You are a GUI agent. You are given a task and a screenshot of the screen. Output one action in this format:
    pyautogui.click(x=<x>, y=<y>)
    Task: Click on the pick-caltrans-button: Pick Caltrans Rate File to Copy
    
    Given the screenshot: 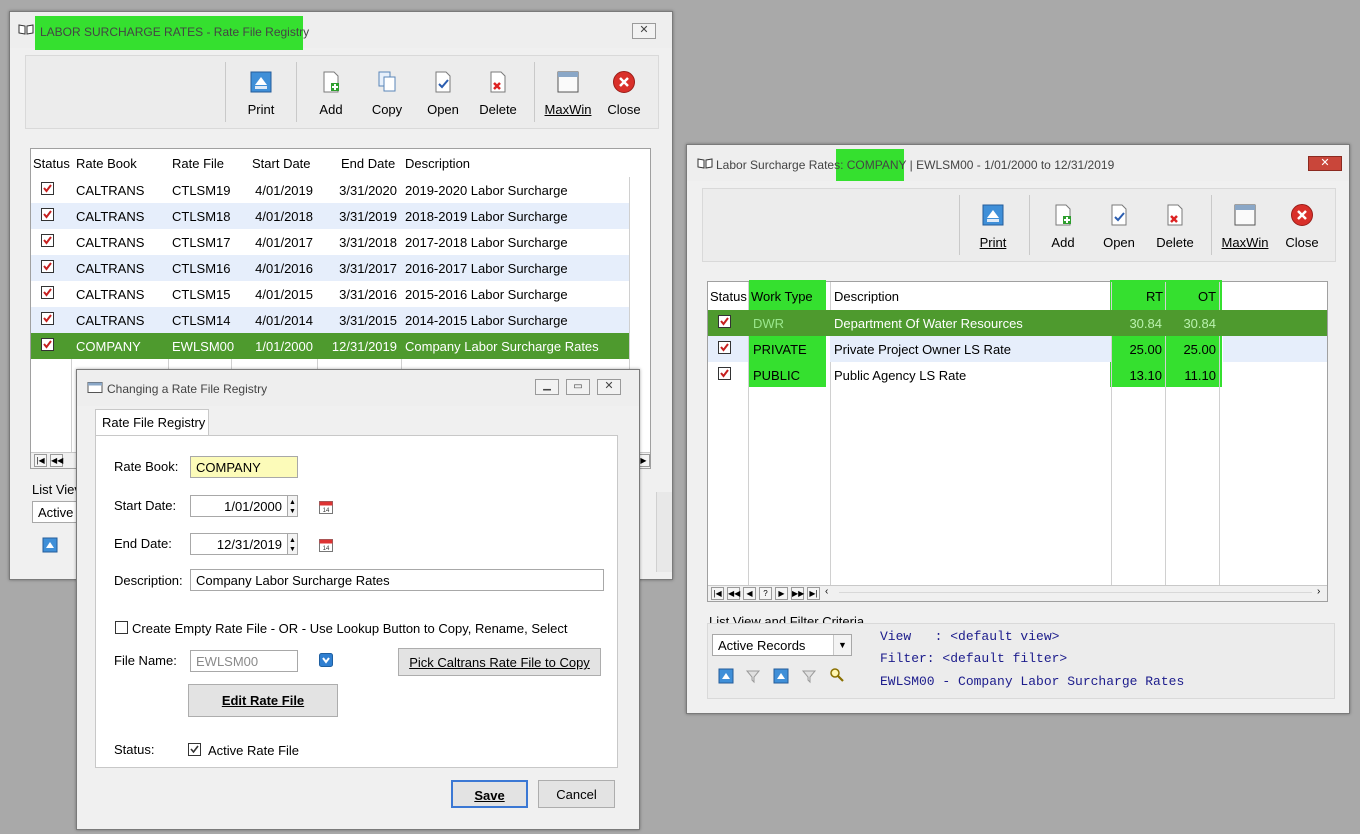 What is the action you would take?
    pyautogui.click(x=499, y=662)
    